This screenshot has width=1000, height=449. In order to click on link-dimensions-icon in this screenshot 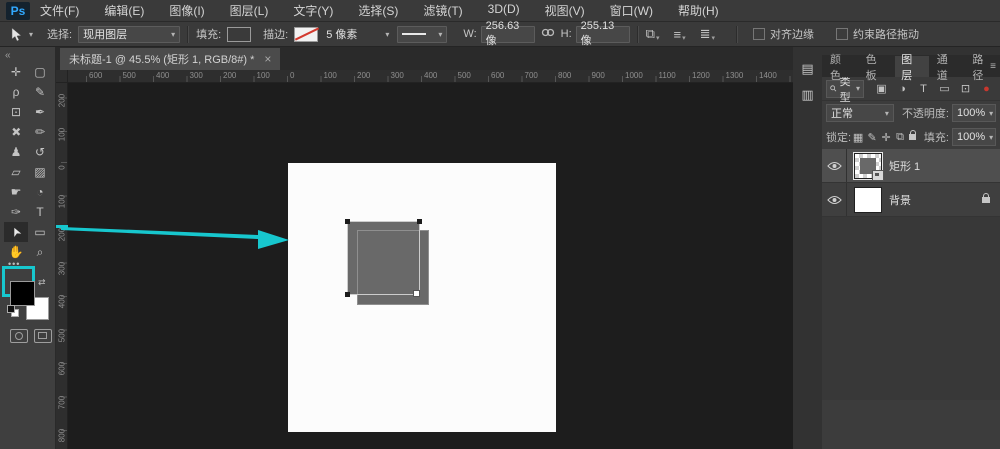, I will do `click(548, 34)`.